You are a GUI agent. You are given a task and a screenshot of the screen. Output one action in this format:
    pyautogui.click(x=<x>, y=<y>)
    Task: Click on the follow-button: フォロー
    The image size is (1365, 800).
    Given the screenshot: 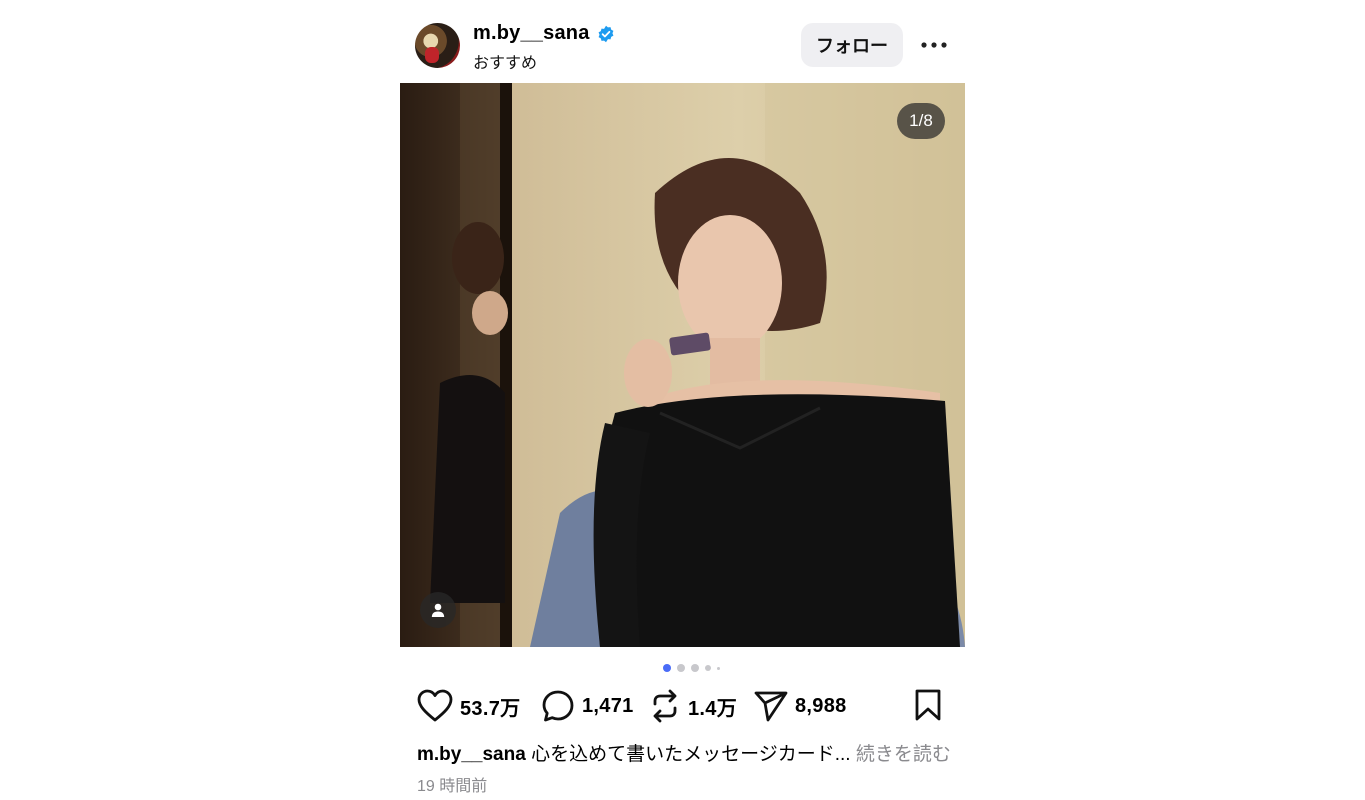 What is the action you would take?
    pyautogui.click(x=852, y=45)
    